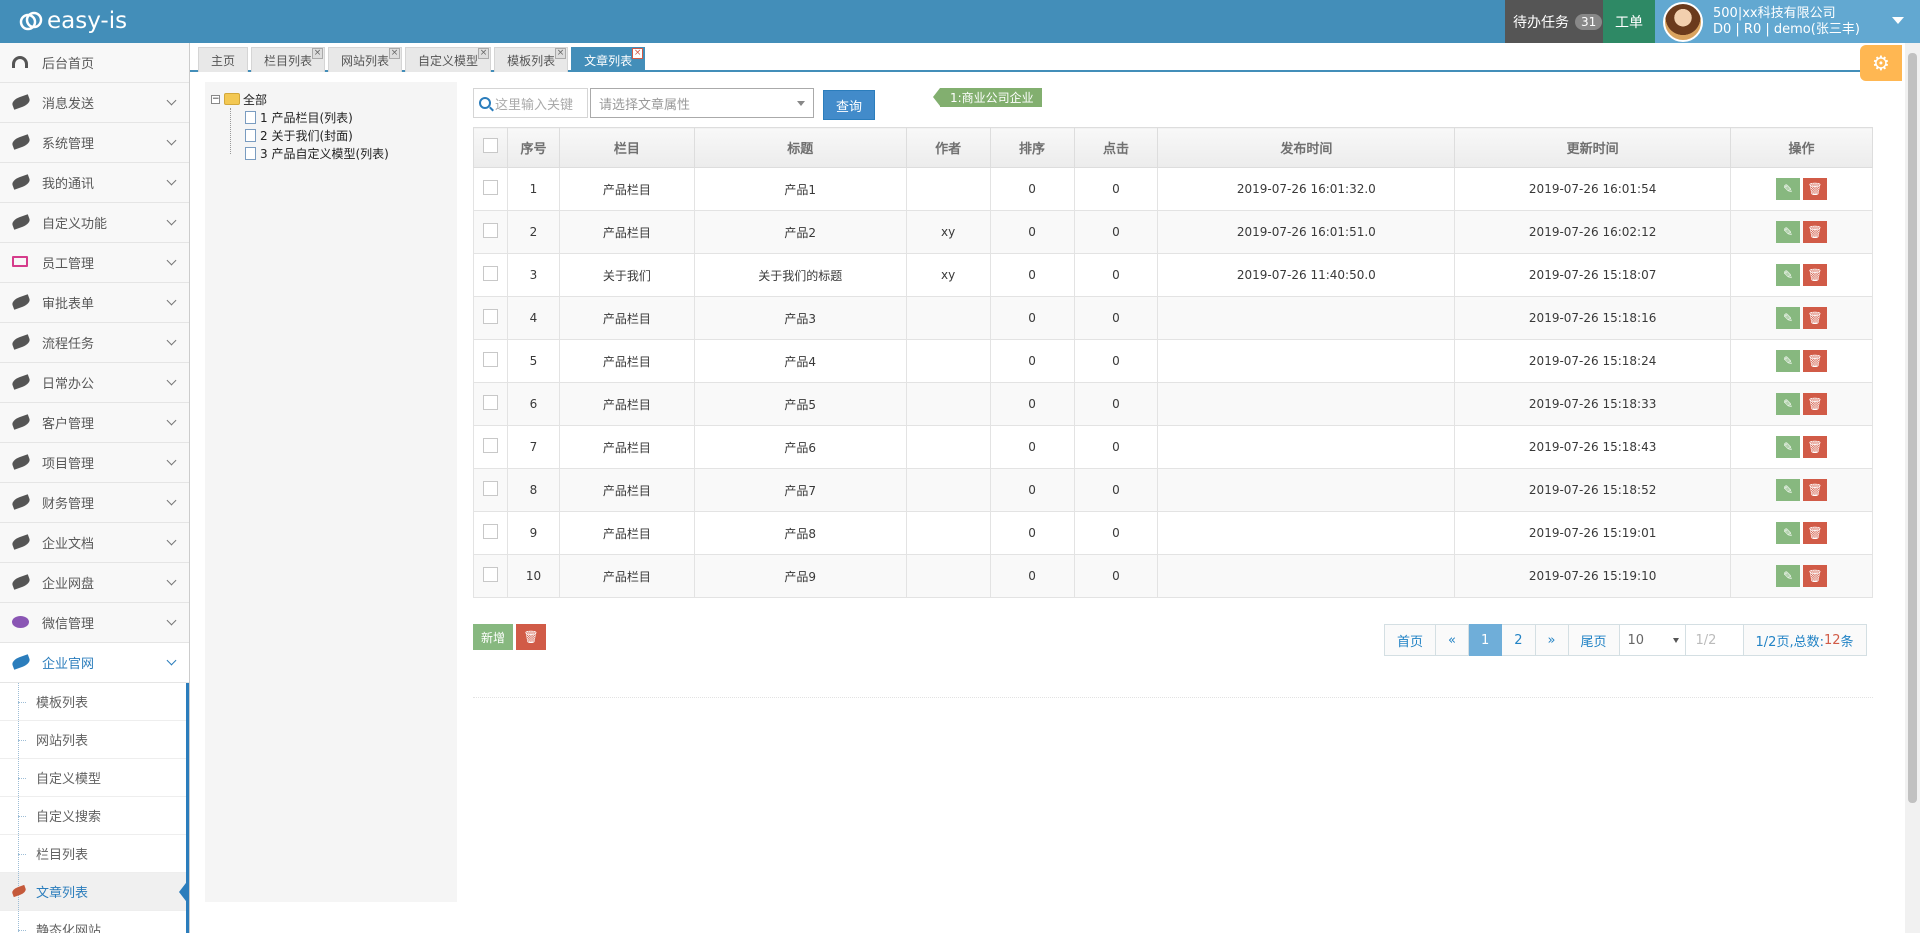 Image resolution: width=1920 pixels, height=933 pixels. Describe the element at coordinates (1552, 640) in the screenshot. I see `next-page-button: »` at that location.